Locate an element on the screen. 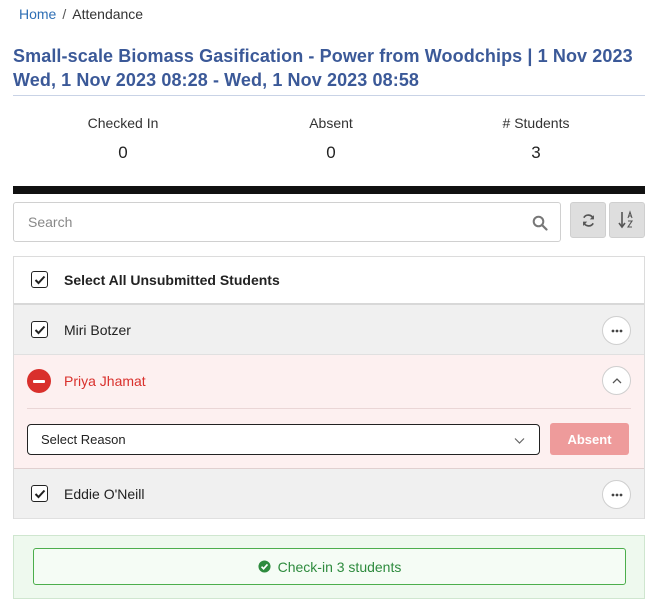 The image size is (654, 609). section-divider-bar is located at coordinates (329, 190).